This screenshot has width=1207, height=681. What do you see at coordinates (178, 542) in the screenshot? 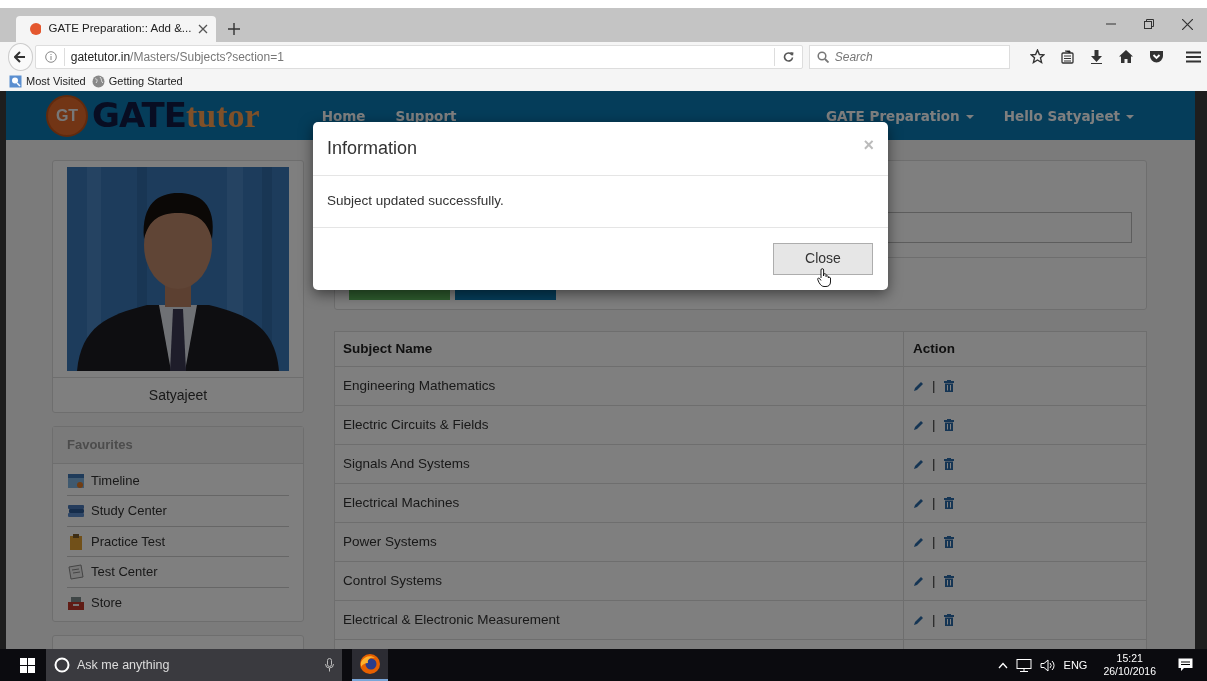
I see `favourite-item: Practice Test` at bounding box center [178, 542].